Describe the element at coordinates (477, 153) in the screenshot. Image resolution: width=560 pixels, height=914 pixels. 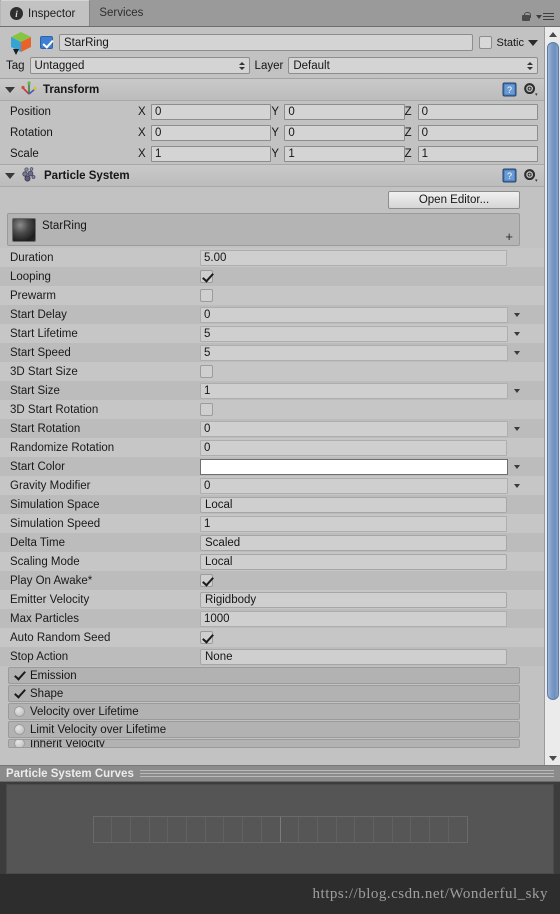
I see `scale-z-input: 1` at that location.